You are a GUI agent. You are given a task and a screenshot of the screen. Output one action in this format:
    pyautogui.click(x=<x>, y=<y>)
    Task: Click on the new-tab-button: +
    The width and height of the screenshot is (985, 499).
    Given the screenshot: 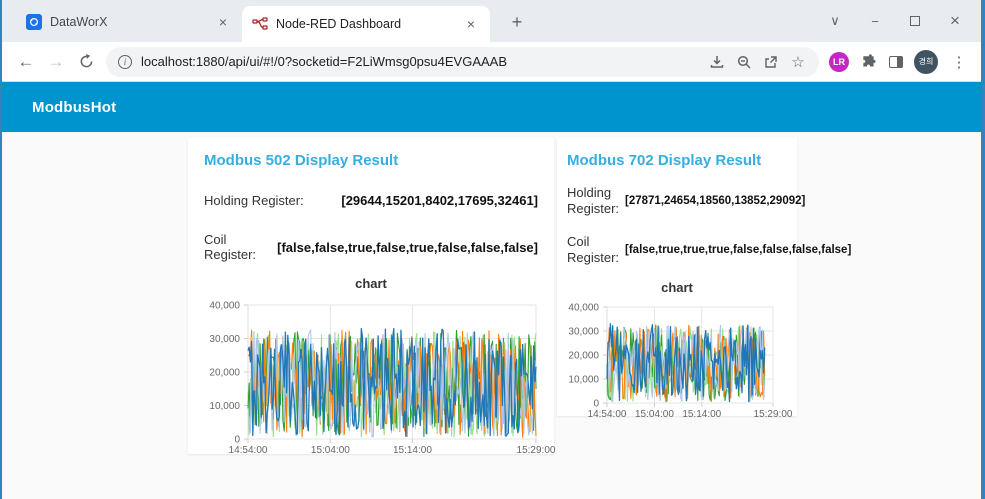 What is the action you would take?
    pyautogui.click(x=517, y=22)
    